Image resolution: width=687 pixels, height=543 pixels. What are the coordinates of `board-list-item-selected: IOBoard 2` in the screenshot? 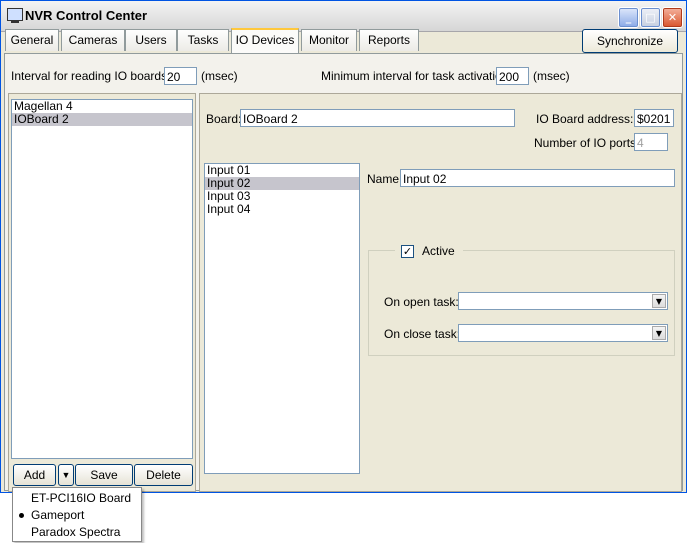 It's located at (102, 119).